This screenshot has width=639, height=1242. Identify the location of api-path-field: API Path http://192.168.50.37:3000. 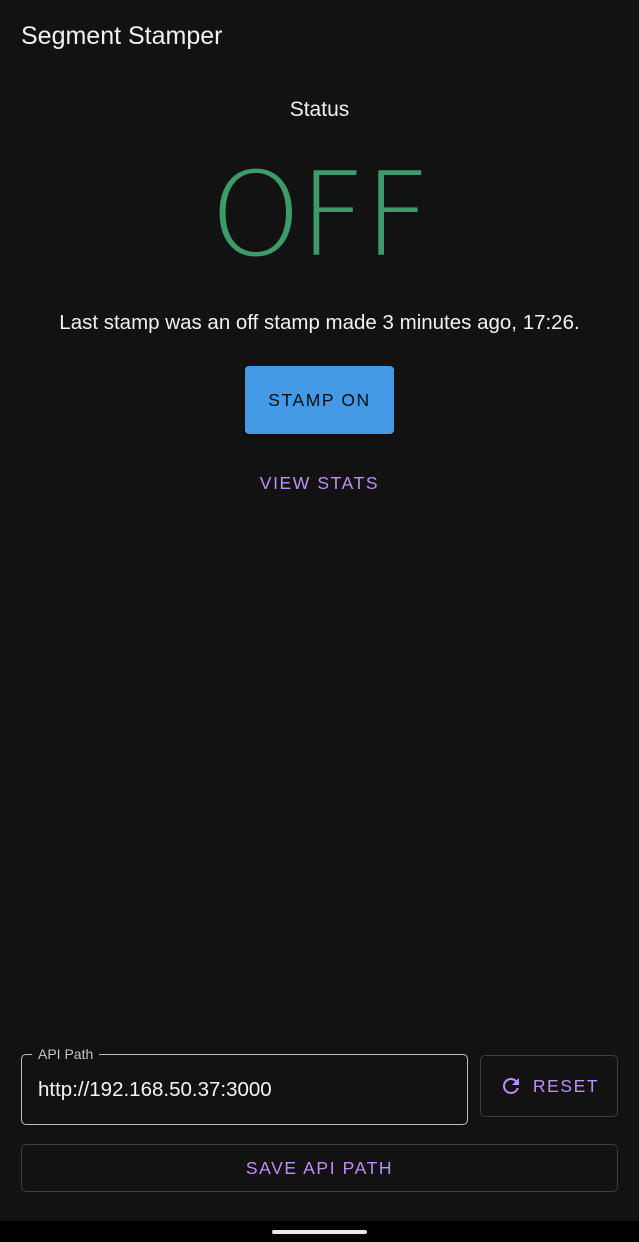
(244, 1085).